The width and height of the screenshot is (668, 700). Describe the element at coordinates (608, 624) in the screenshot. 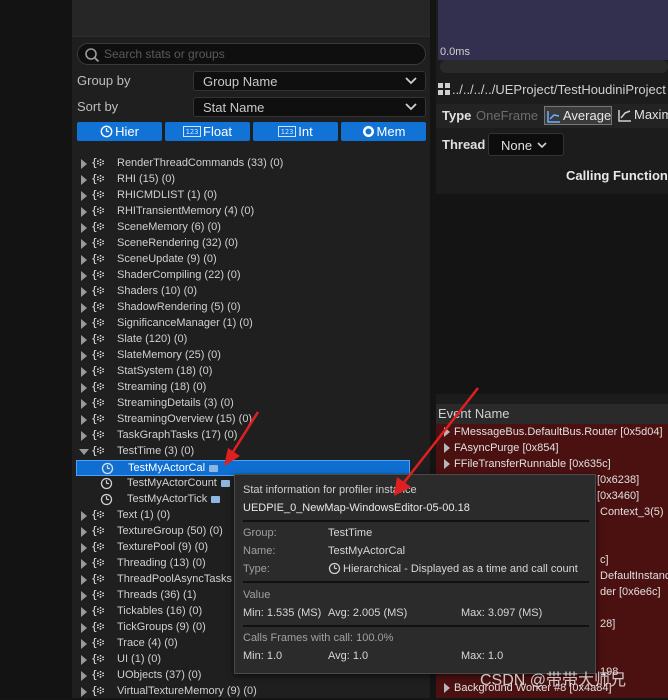

I see `event-fragment: 28]` at that location.